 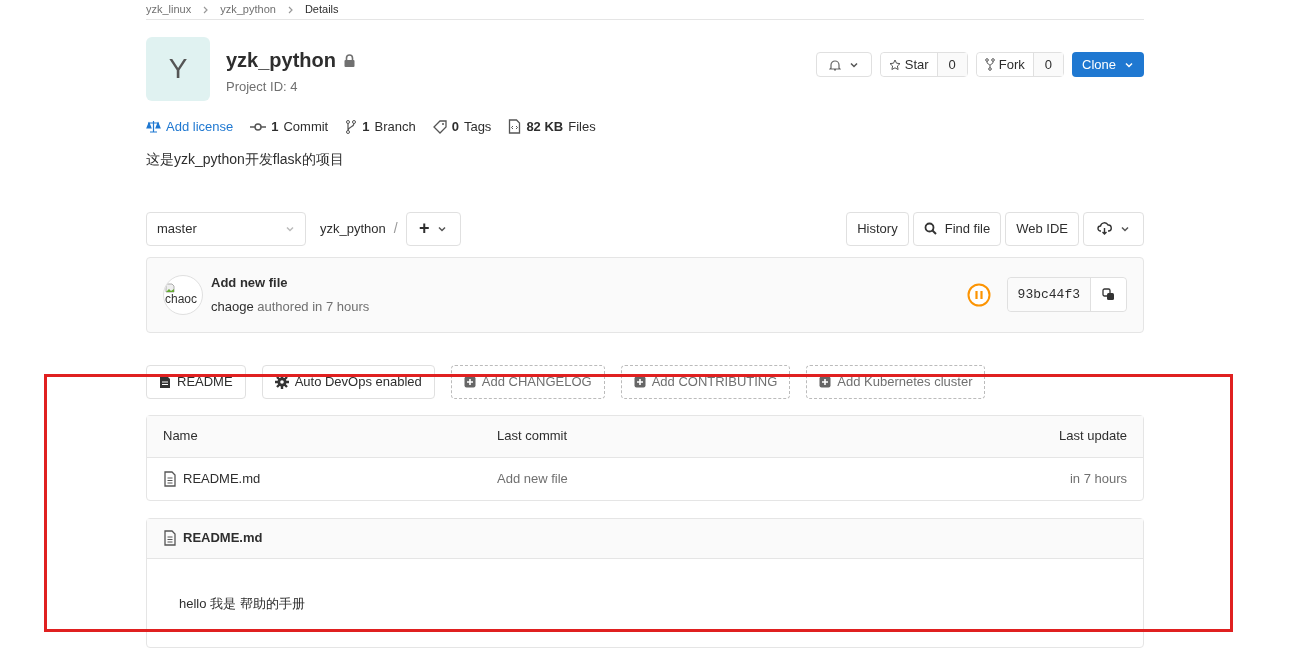 I want to click on bell-icon, so click(x=834, y=64).